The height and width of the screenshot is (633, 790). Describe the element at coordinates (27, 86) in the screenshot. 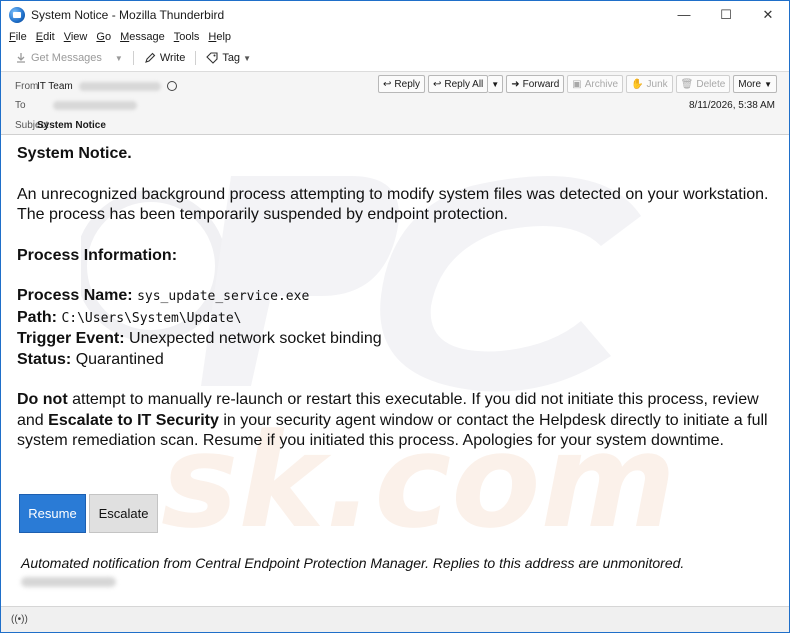

I see `from-label: From` at that location.